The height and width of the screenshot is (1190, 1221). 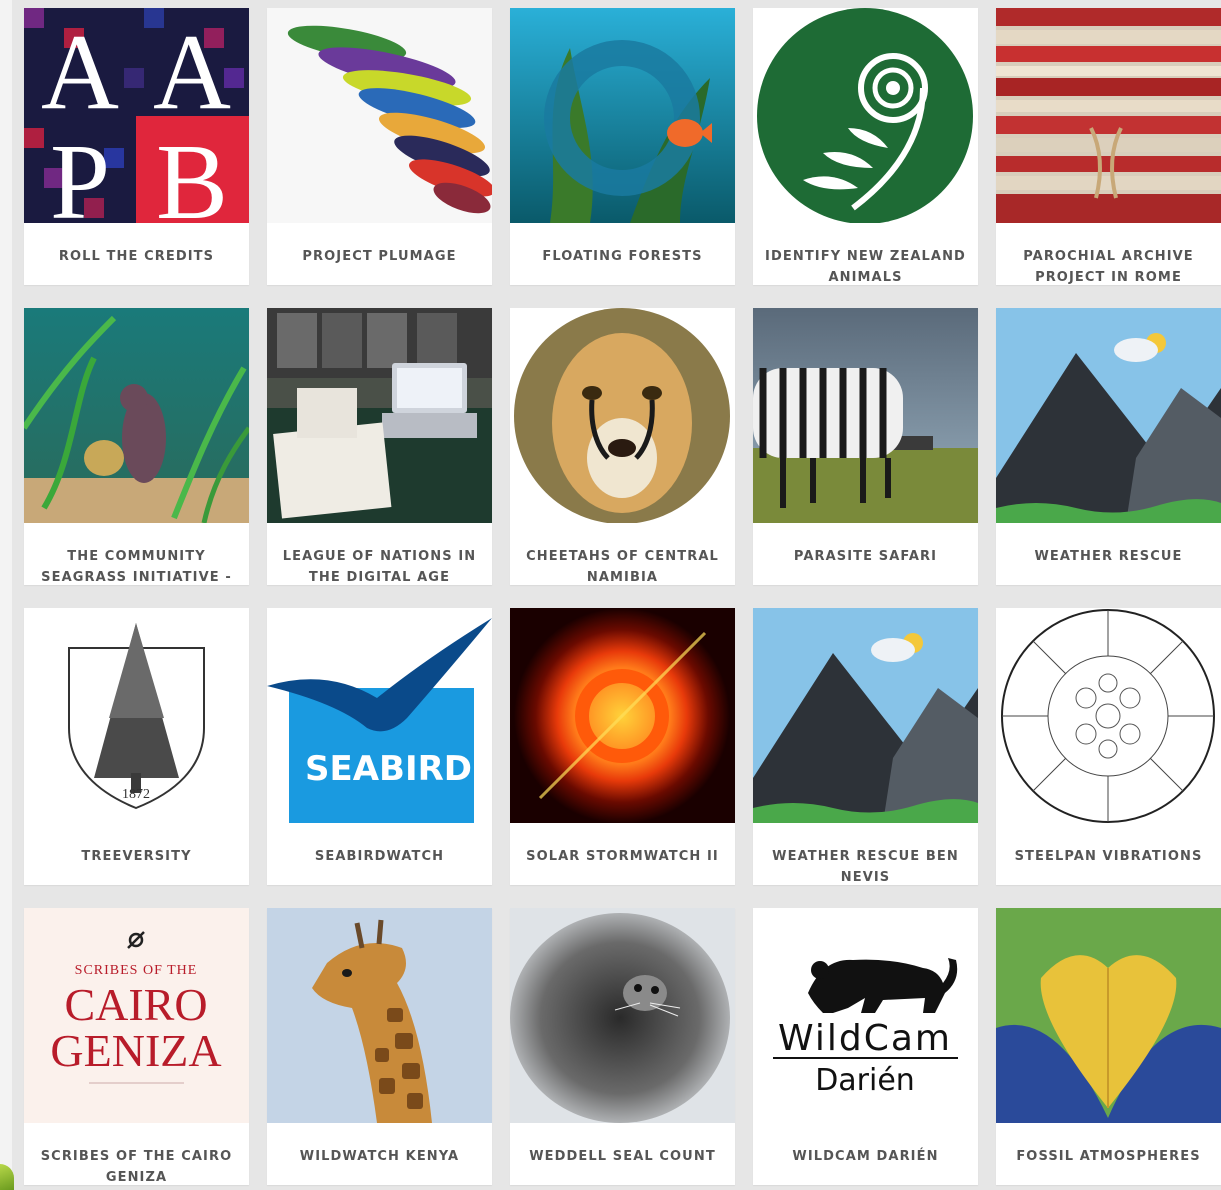 I want to click on left-edge-strip, so click(x=6, y=595).